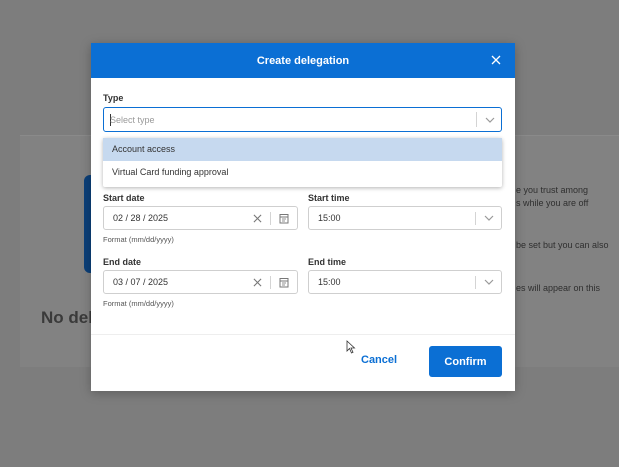 The image size is (619, 467). I want to click on close-icon-graphic, so click(496, 60).